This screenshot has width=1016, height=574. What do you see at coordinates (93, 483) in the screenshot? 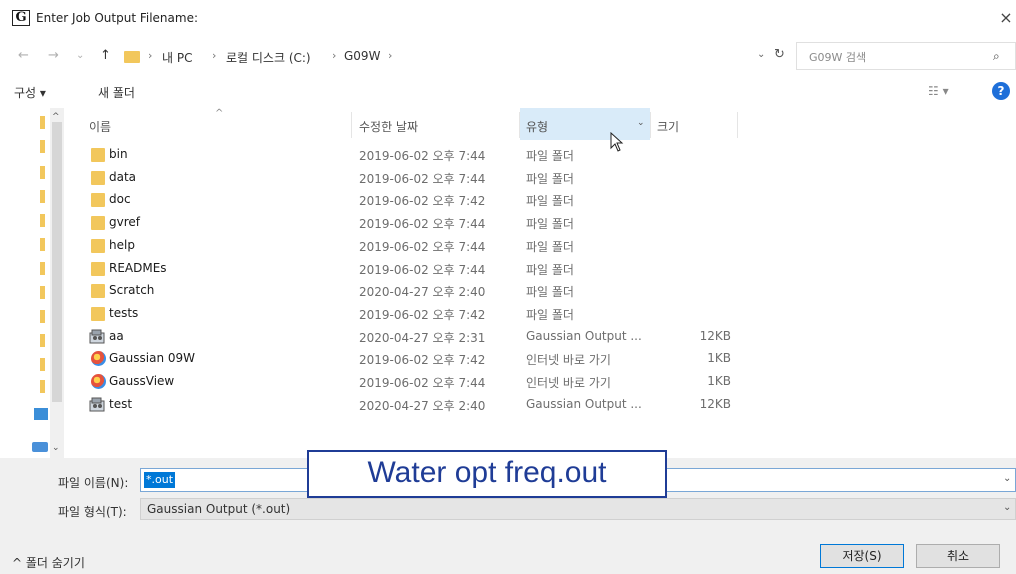
I see `filename-label: 파일 이름(N):` at bounding box center [93, 483].